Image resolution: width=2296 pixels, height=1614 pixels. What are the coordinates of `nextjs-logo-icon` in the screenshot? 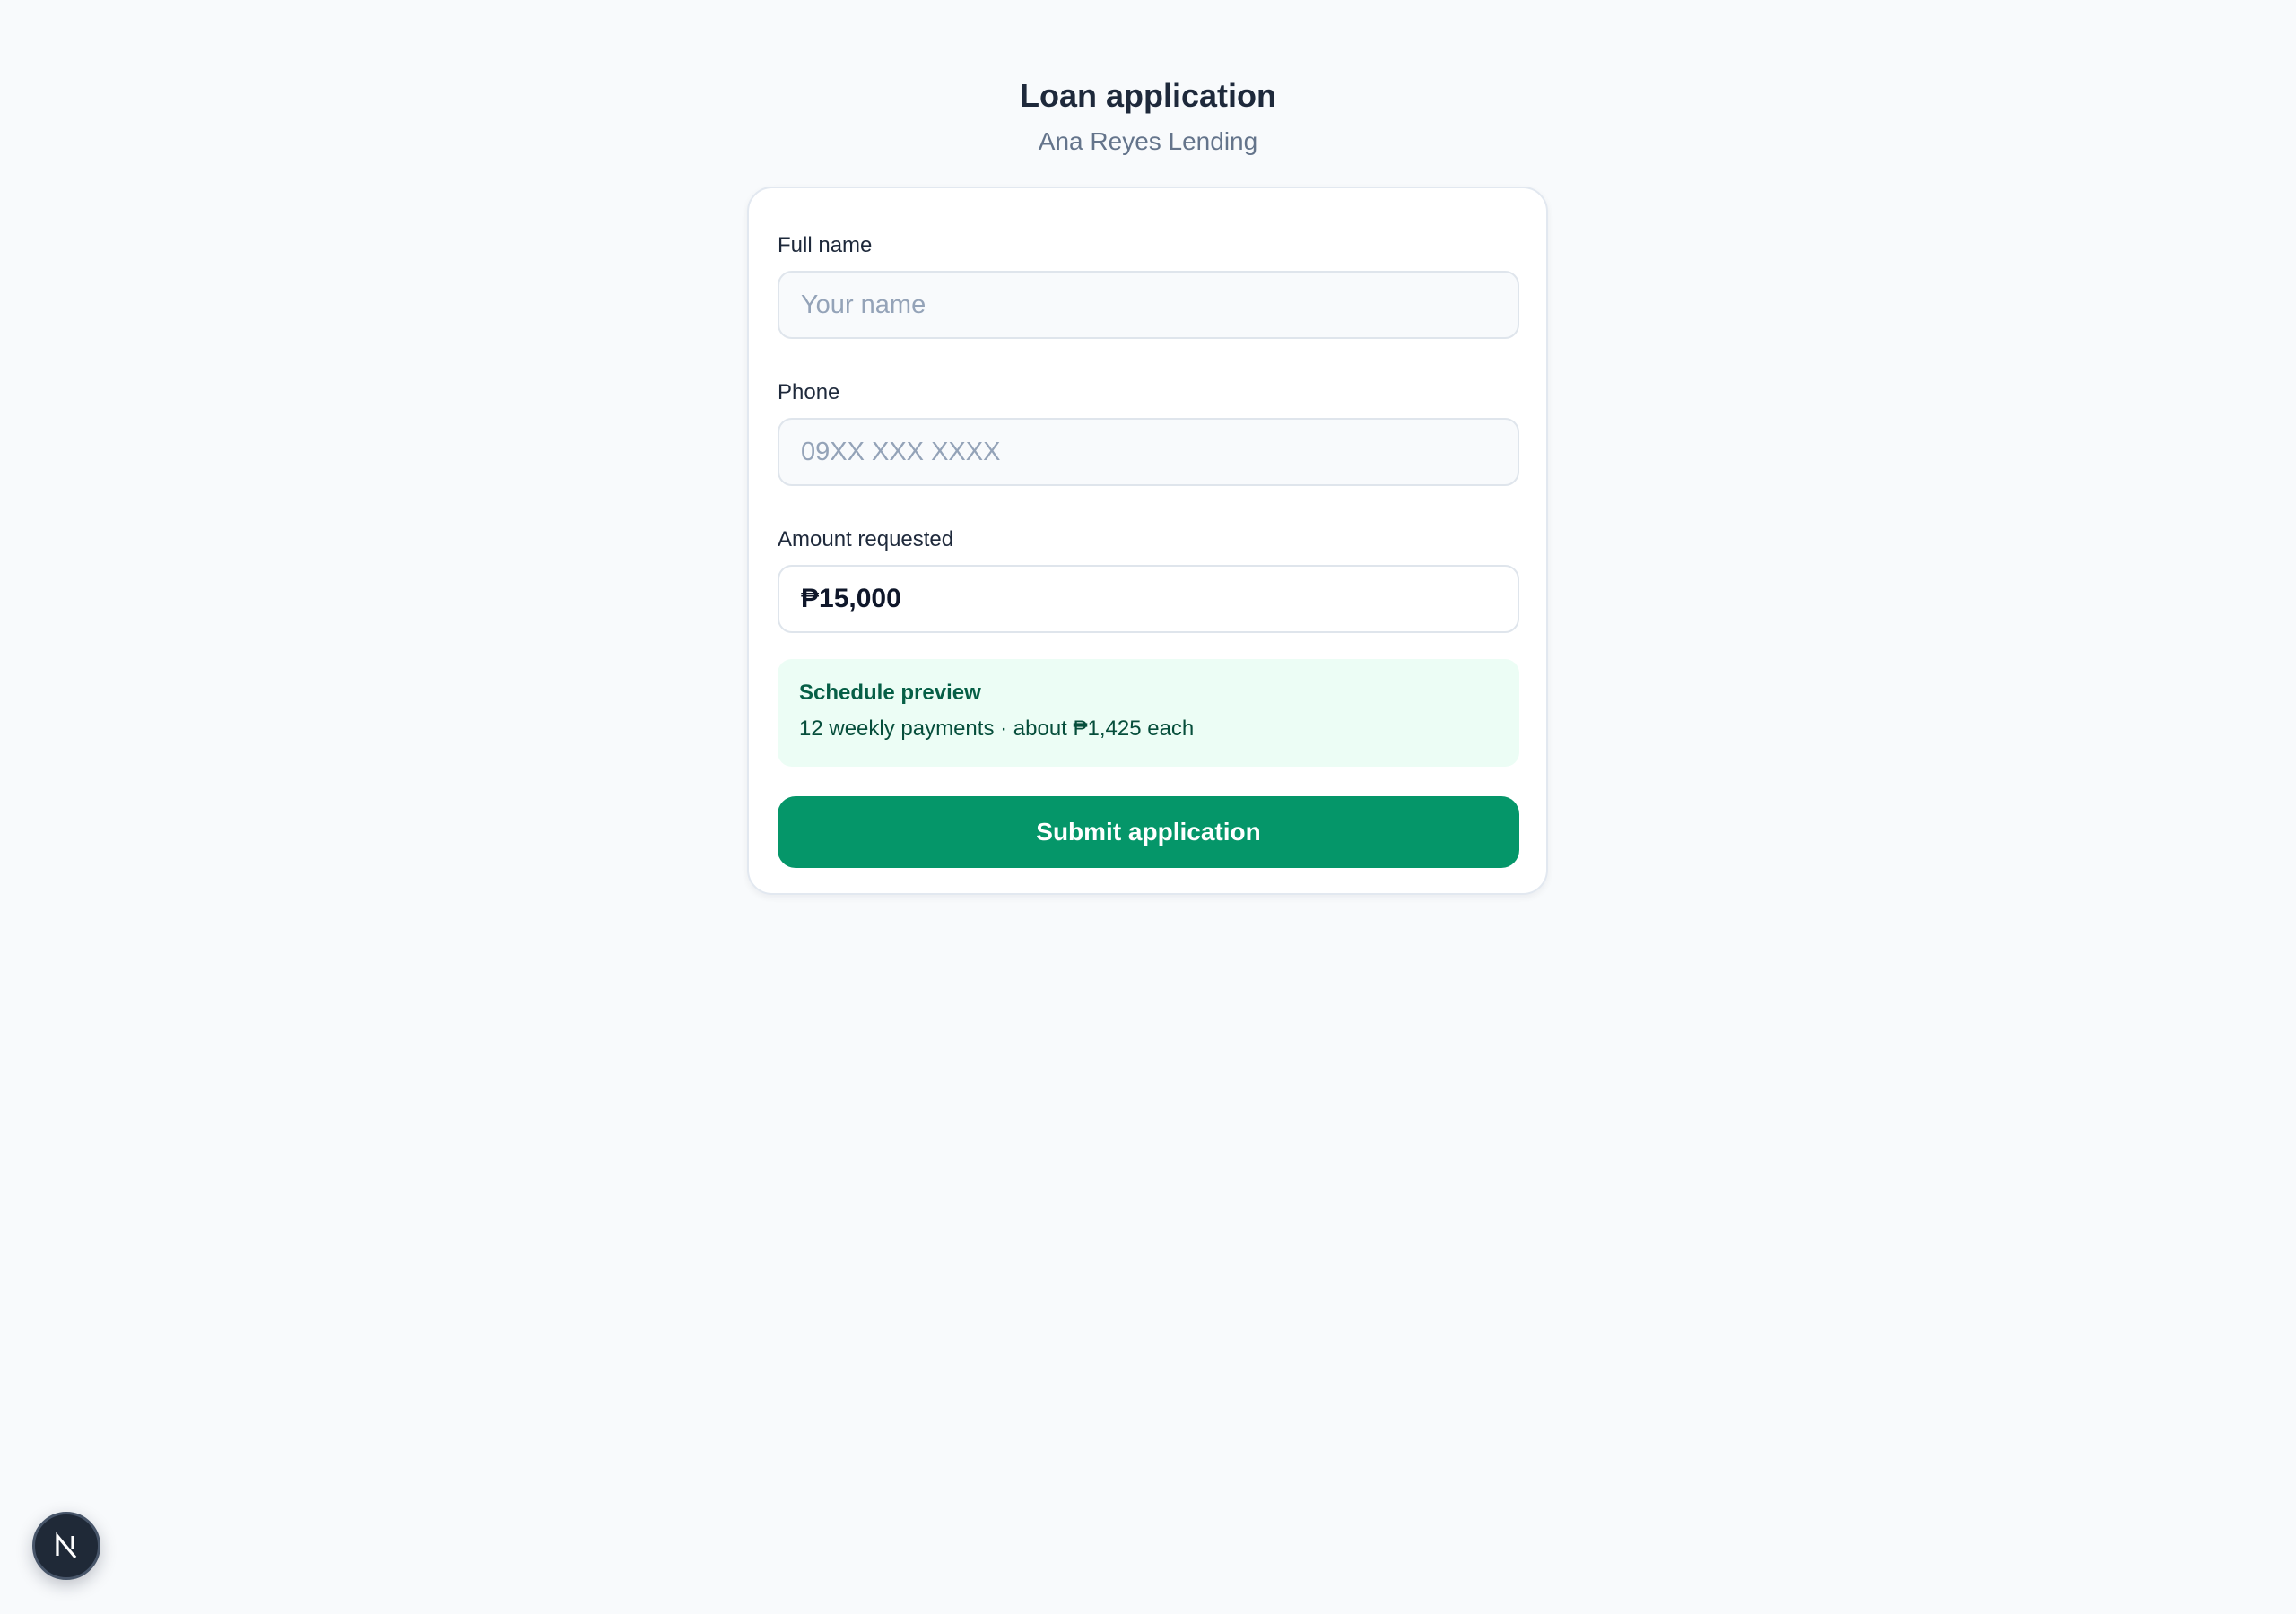 It's located at (66, 1545).